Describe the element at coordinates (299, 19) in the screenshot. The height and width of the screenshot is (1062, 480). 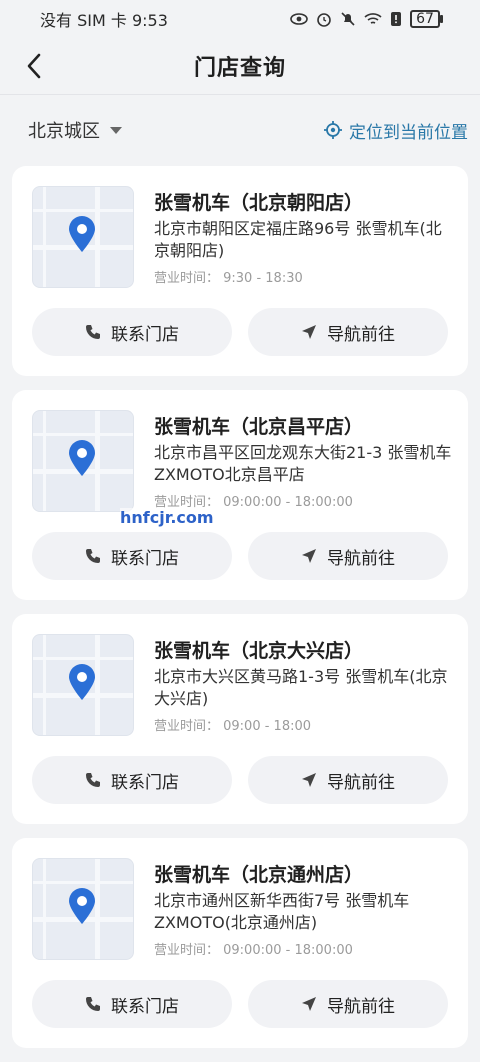
I see `eye-icon` at that location.